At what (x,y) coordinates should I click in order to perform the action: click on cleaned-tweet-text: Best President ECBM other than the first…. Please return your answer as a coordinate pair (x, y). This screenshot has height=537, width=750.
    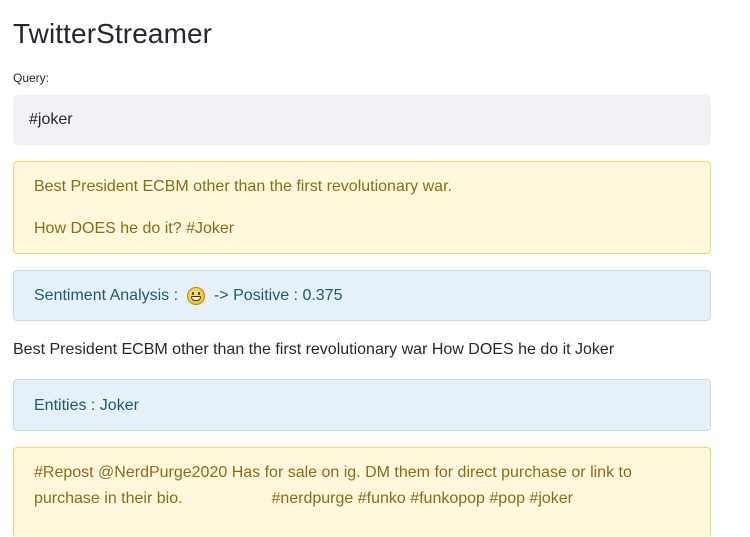
    Looking at the image, I should click on (314, 349).